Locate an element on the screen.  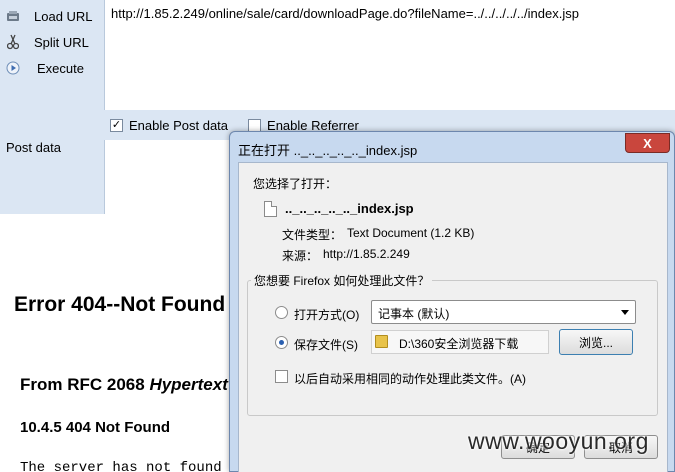
scissors-icon is located at coordinates (13, 42).